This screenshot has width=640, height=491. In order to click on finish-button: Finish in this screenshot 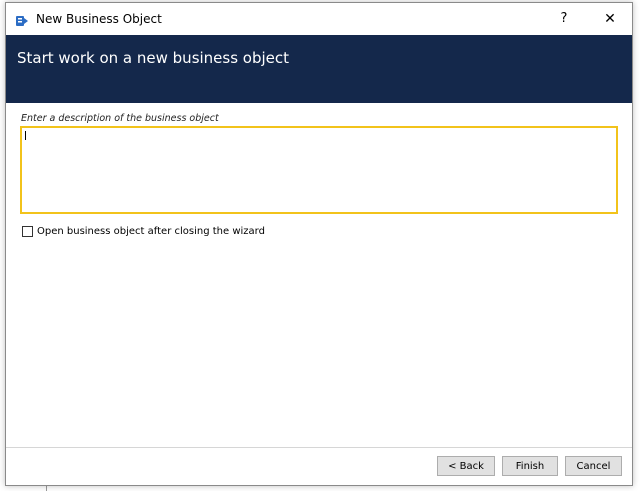, I will do `click(530, 466)`.